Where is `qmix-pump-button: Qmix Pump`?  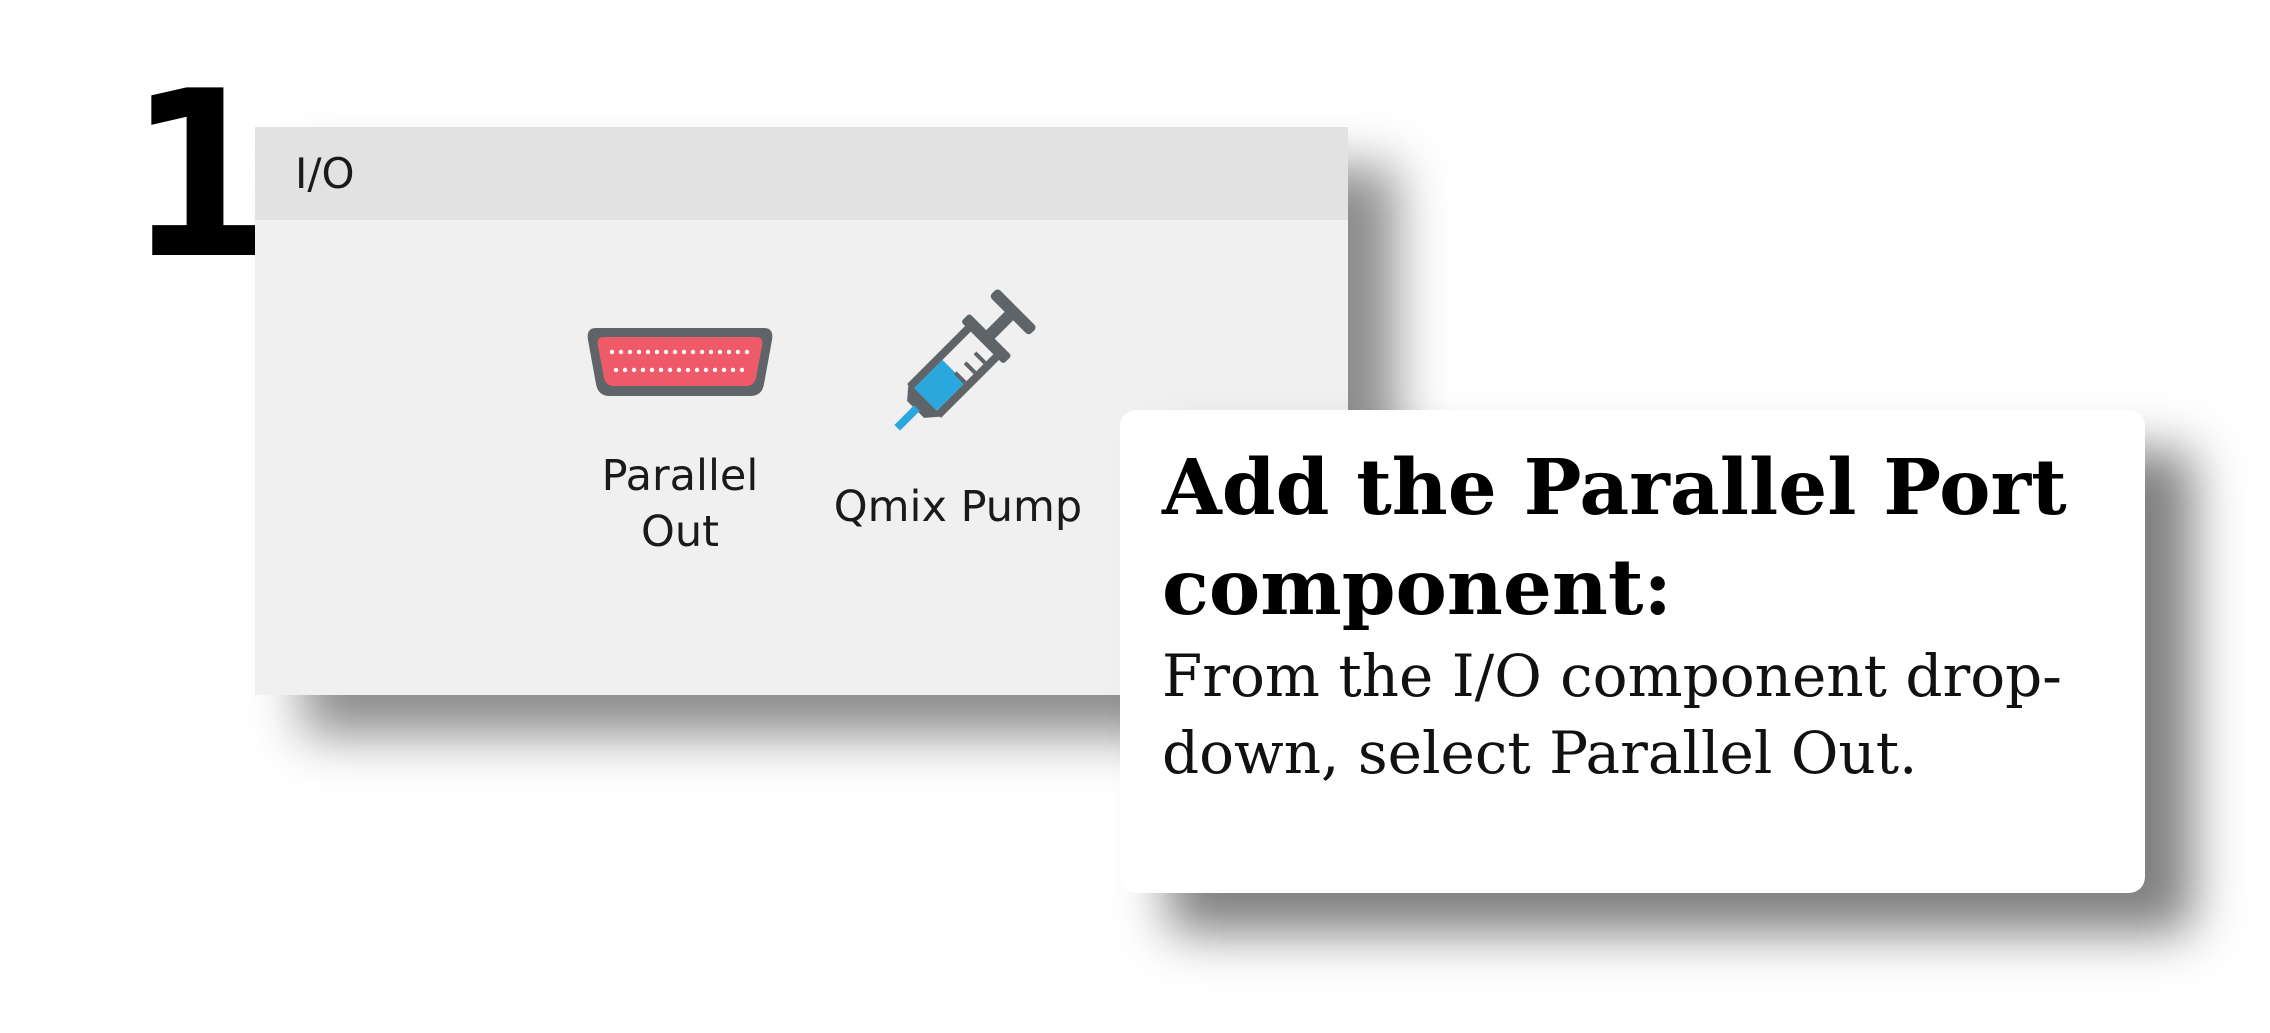 qmix-pump-button: Qmix Pump is located at coordinates (958, 406).